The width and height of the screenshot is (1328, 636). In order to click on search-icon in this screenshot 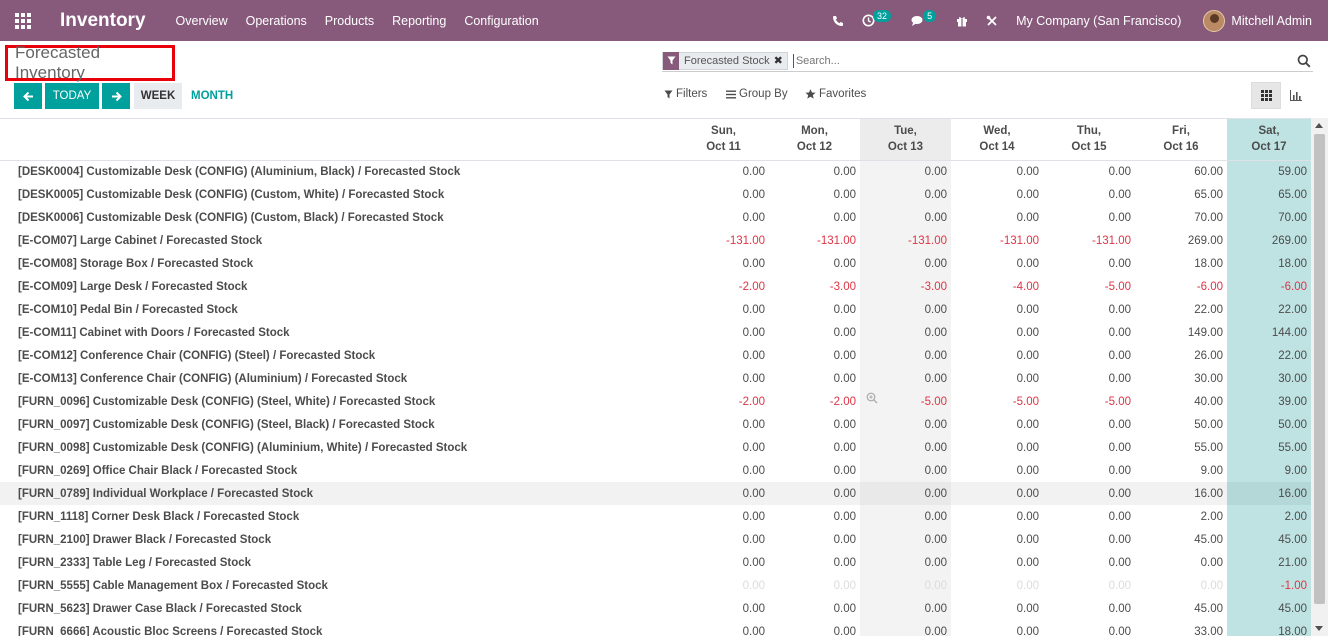, I will do `click(1304, 61)`.